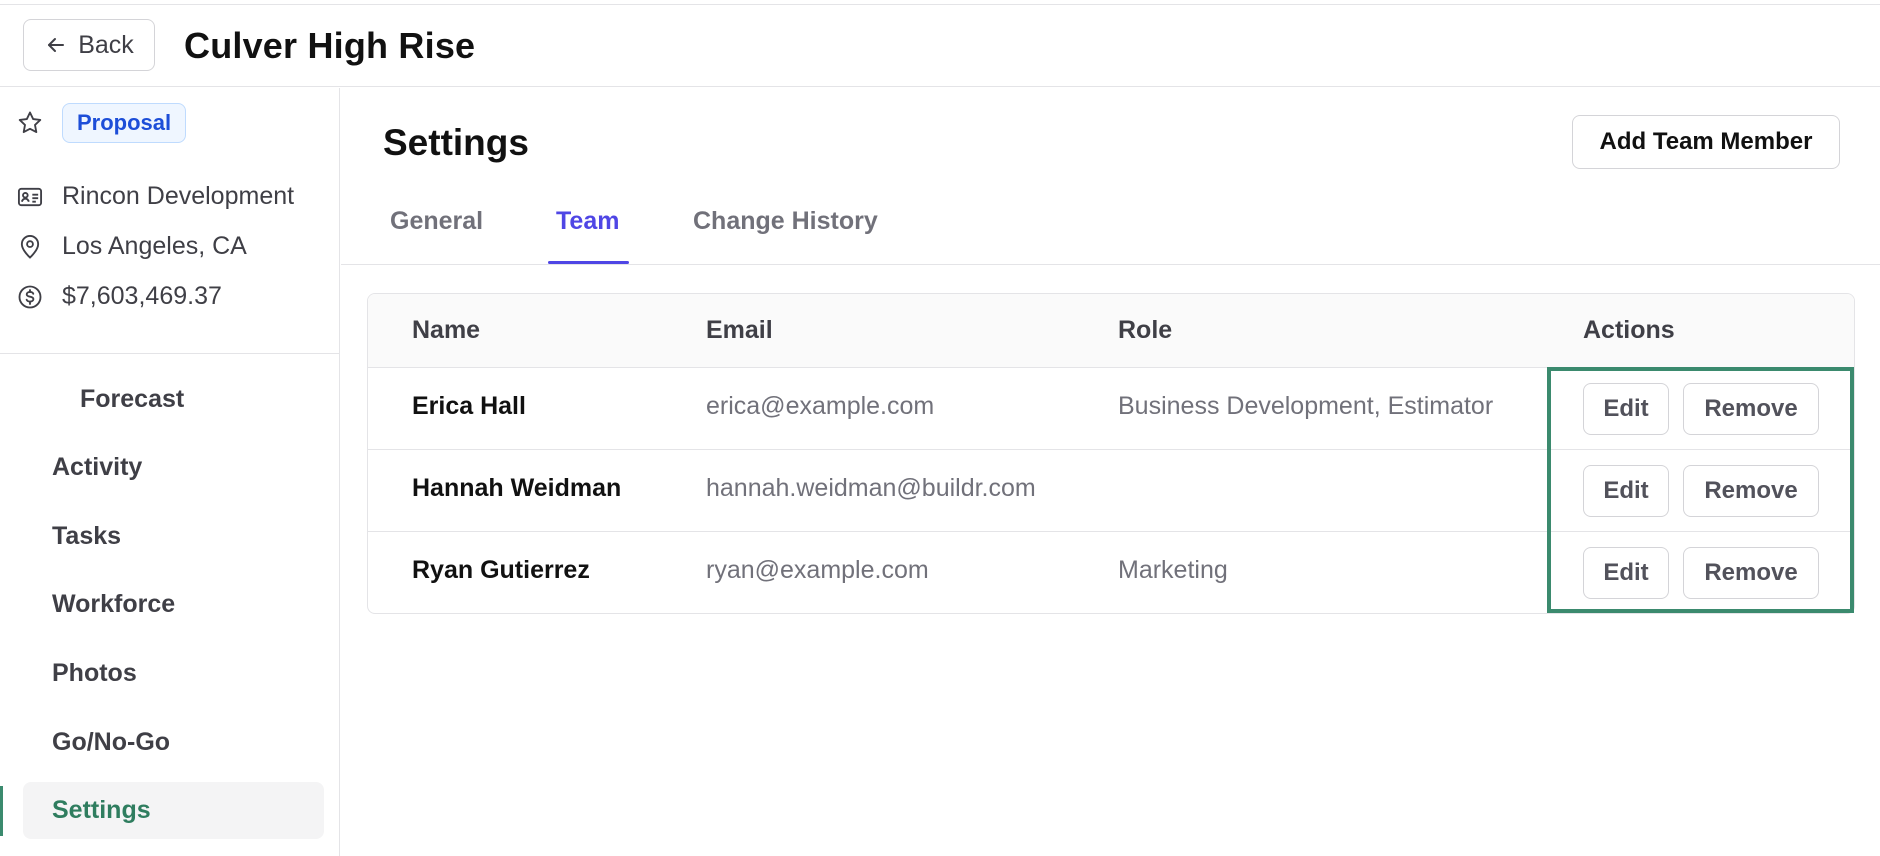 The width and height of the screenshot is (1880, 856). What do you see at coordinates (86, 536) in the screenshot?
I see `sidebar-item-tasks: Tasks` at bounding box center [86, 536].